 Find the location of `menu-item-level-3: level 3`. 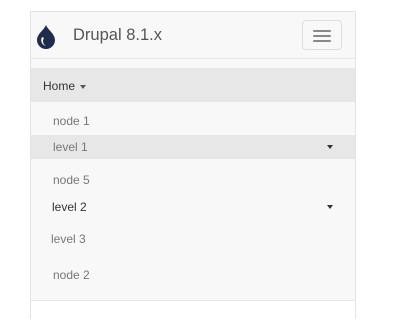

menu-item-level-3: level 3 is located at coordinates (193, 241).